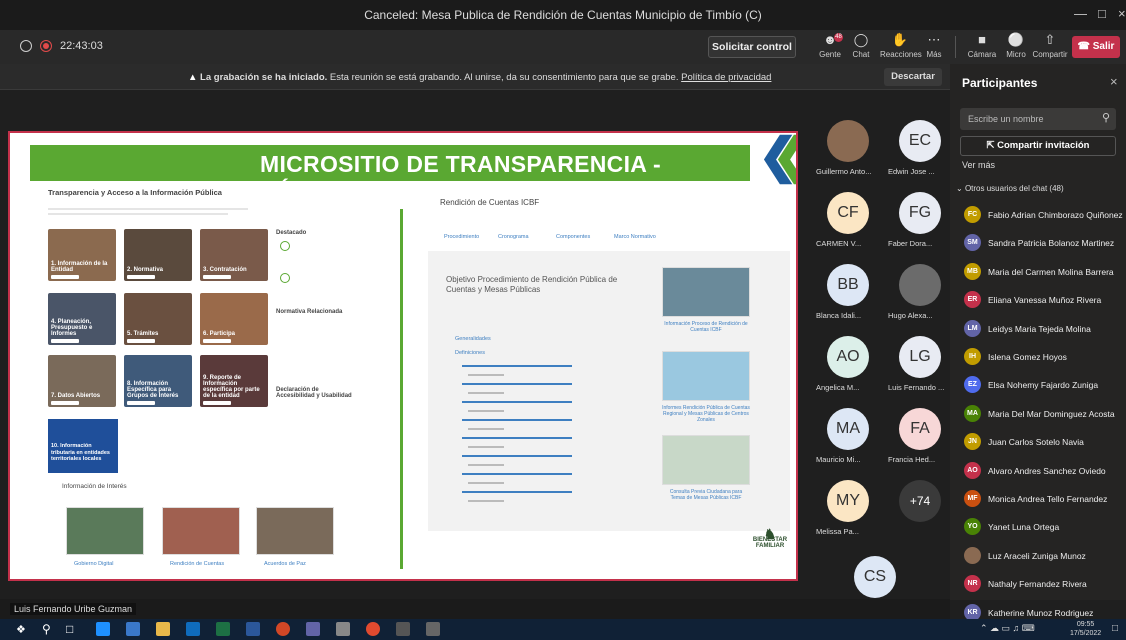 The width and height of the screenshot is (1126, 640). Describe the element at coordinates (234, 255) in the screenshot. I see `transparency-tile: 3. Contratación` at that location.